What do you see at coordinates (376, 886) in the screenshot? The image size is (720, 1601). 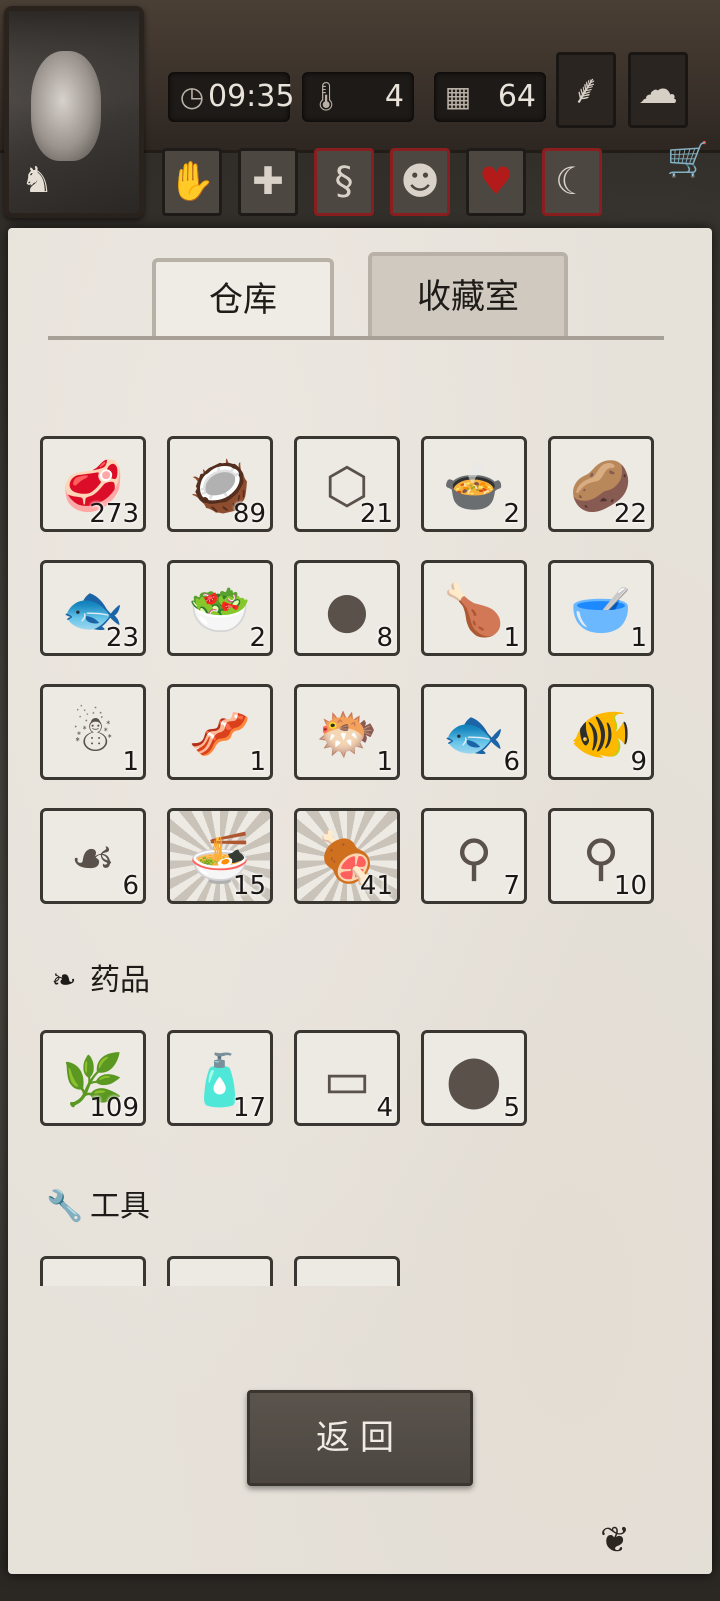 I see `item-count: 41` at bounding box center [376, 886].